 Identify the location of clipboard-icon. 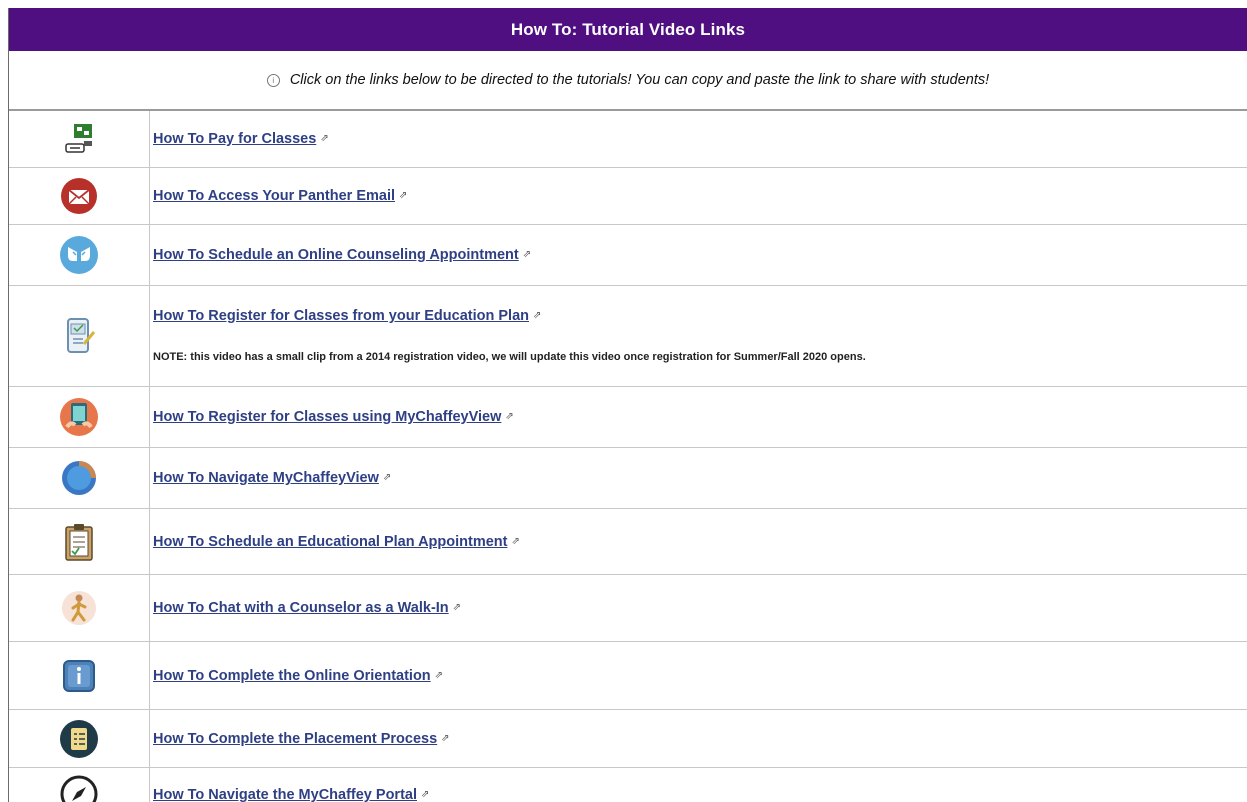
(79, 541).